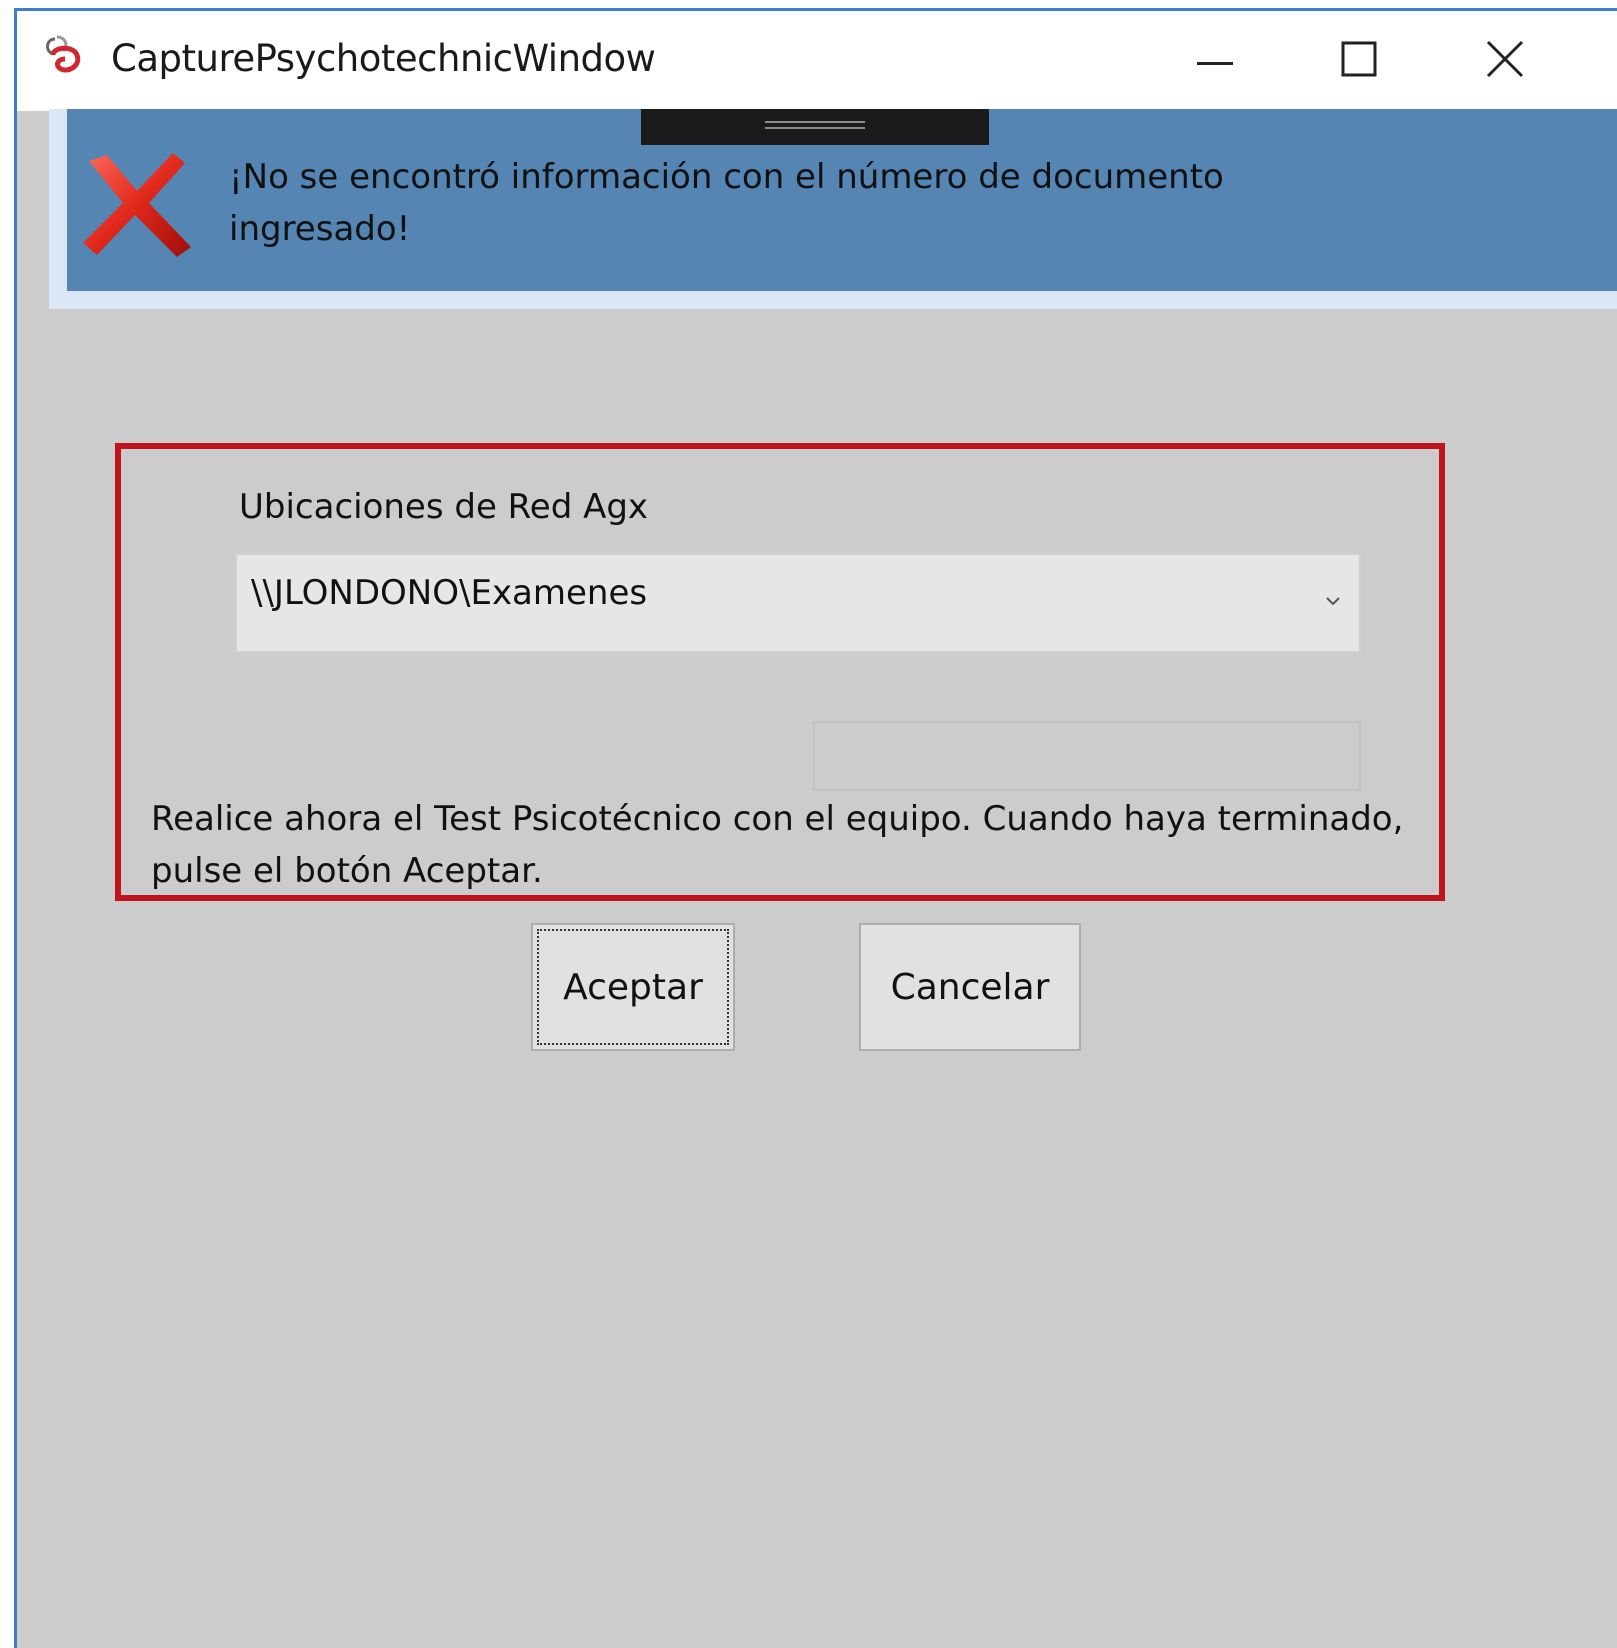 The width and height of the screenshot is (1617, 1648). What do you see at coordinates (449, 593) in the screenshot?
I see `dropdown-selected-value: \\JLONDONO\Examenes` at bounding box center [449, 593].